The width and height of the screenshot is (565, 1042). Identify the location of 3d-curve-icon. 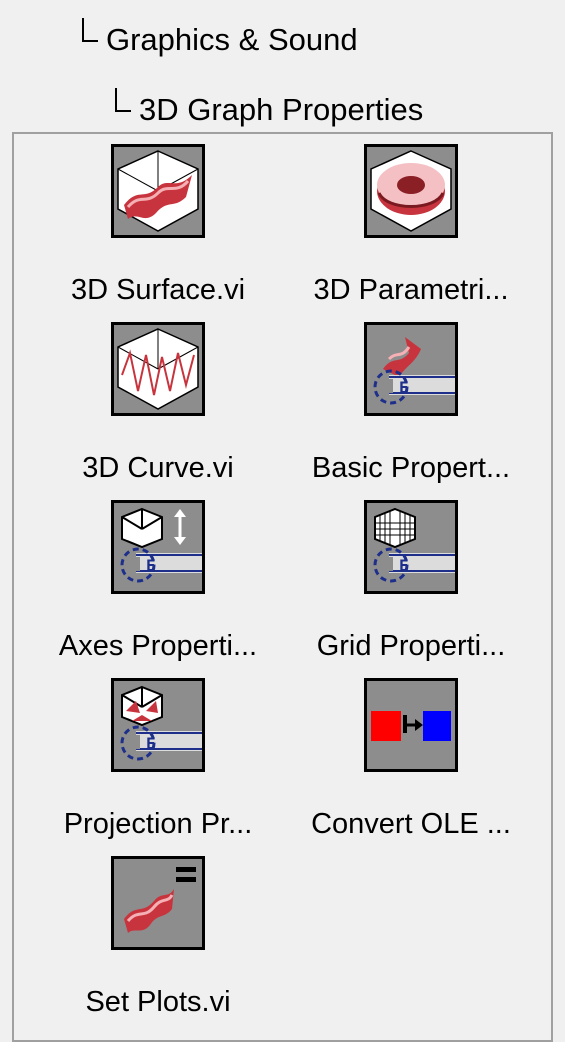
(158, 369).